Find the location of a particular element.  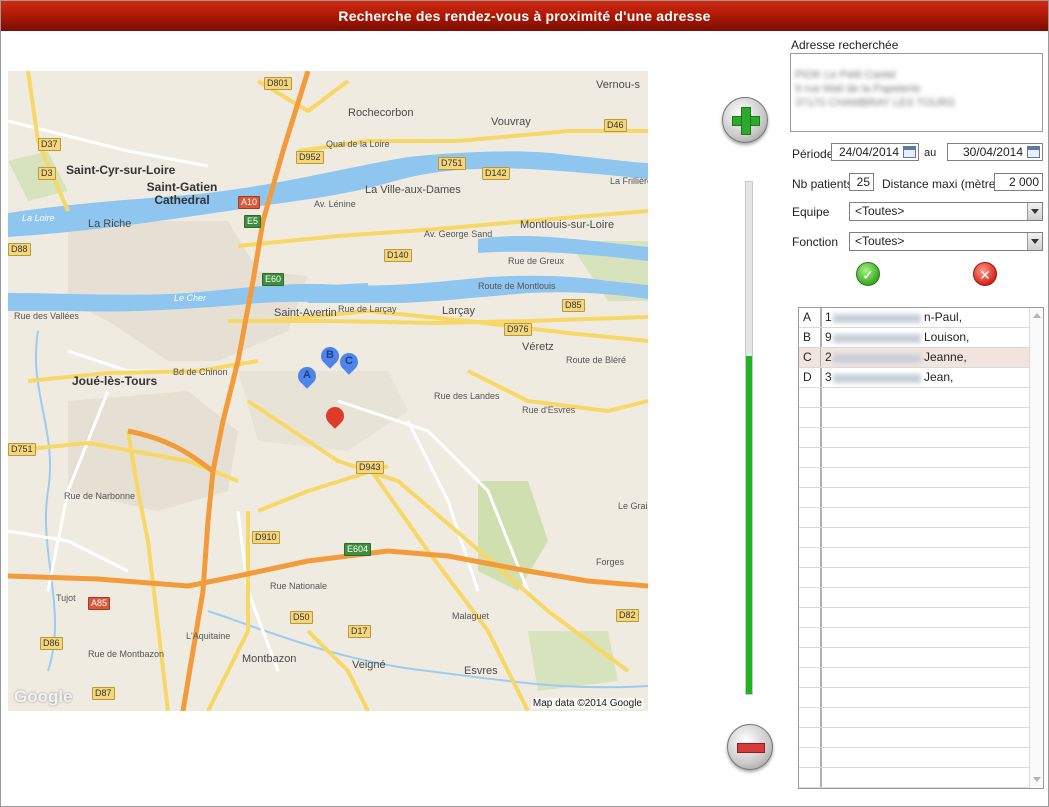

distance-field: 2 000 is located at coordinates (1018, 182).